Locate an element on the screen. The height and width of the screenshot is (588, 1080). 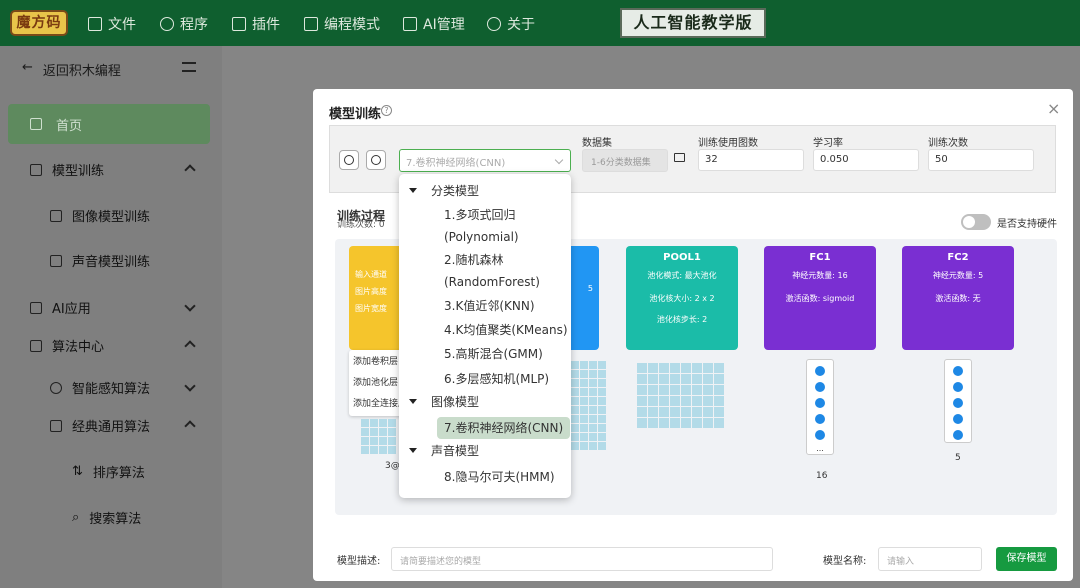
sidebar-item-algorithm-center: 算法中心 is located at coordinates (67, 345).